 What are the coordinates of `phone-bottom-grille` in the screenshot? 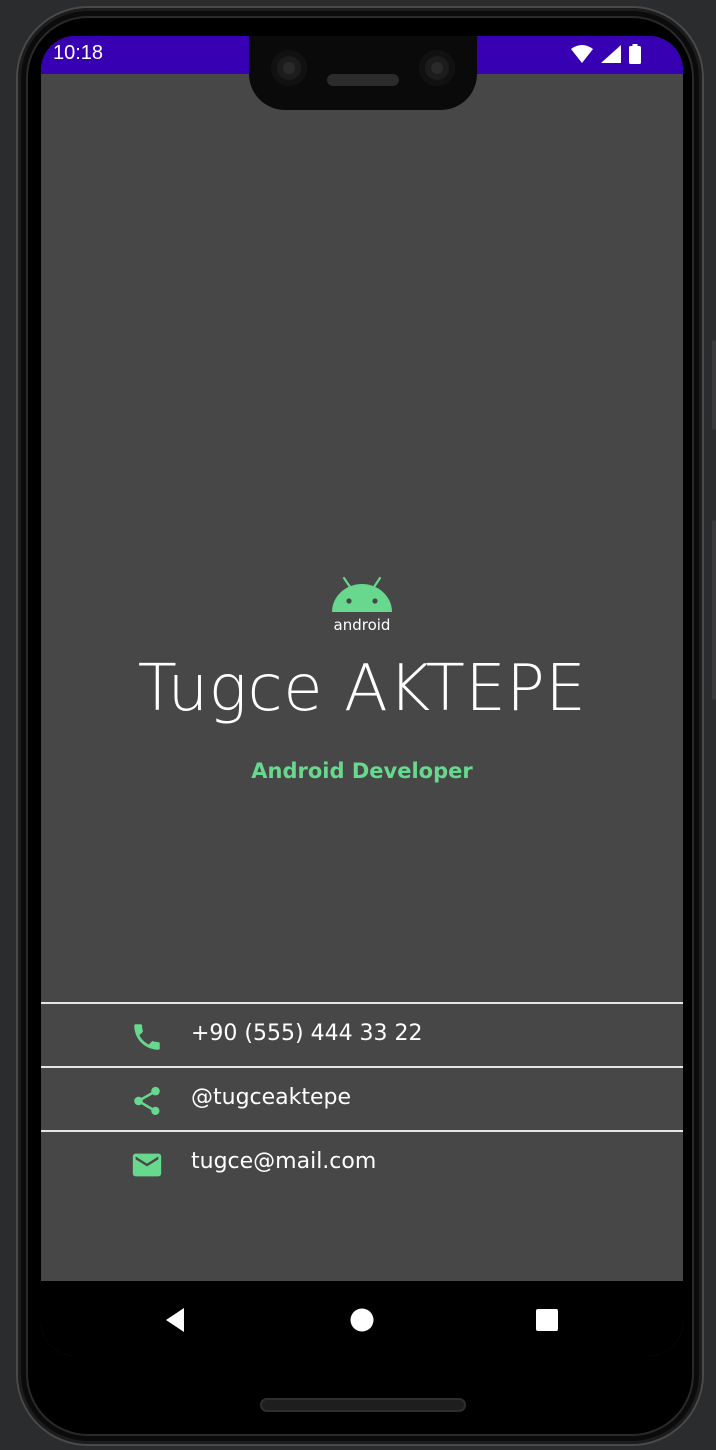 It's located at (363, 1405).